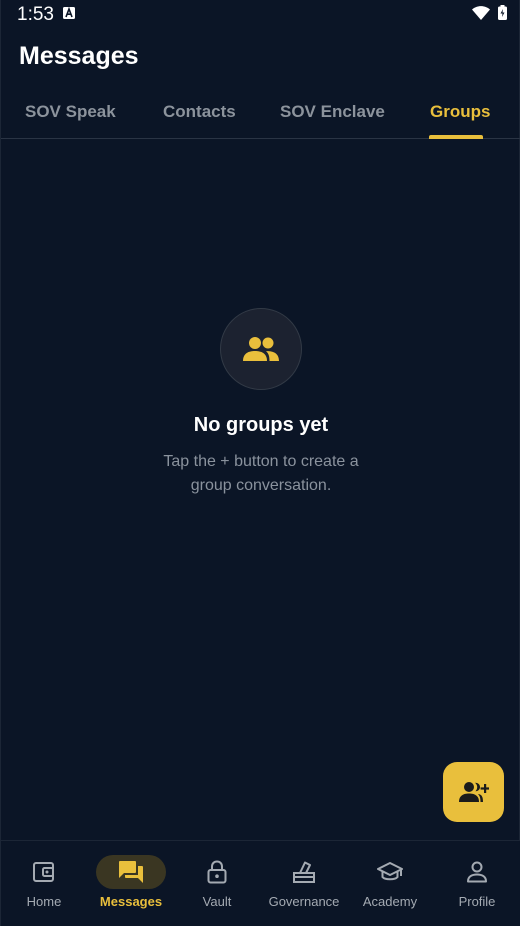  I want to click on nav-profile: Profile, so click(477, 883).